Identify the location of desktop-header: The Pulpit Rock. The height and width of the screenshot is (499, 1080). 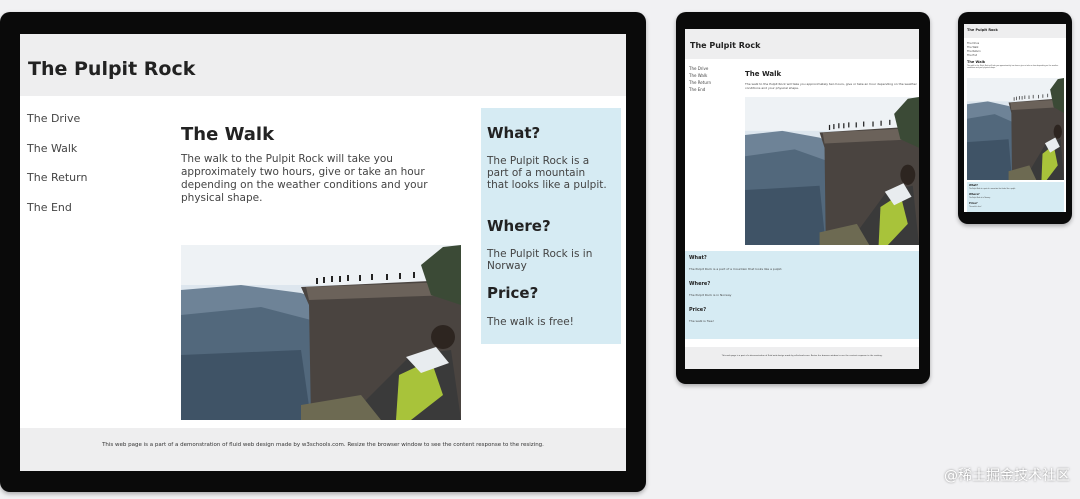
(323, 65).